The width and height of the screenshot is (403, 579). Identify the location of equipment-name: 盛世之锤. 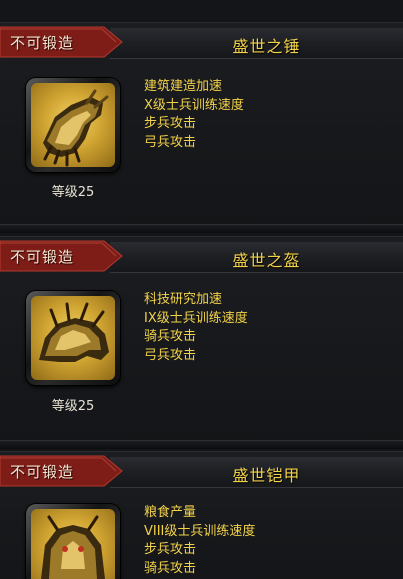
(266, 46).